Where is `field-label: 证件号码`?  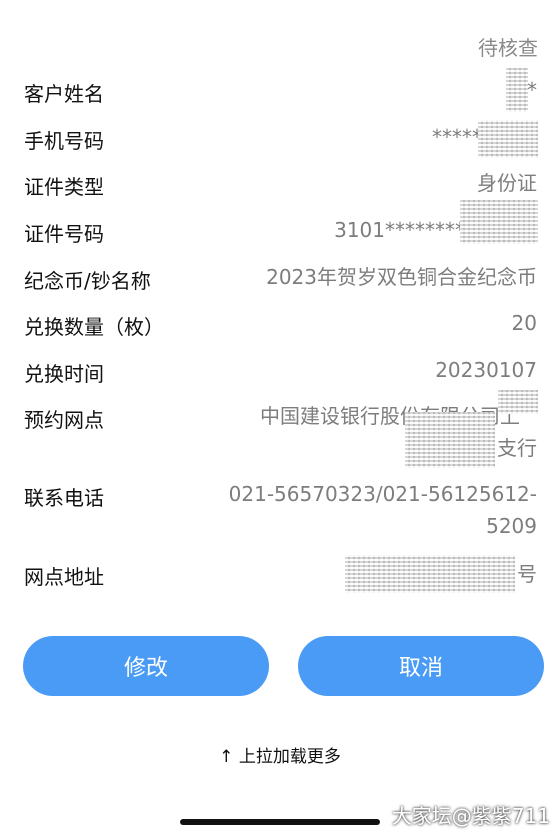 field-label: 证件号码 is located at coordinates (64, 234).